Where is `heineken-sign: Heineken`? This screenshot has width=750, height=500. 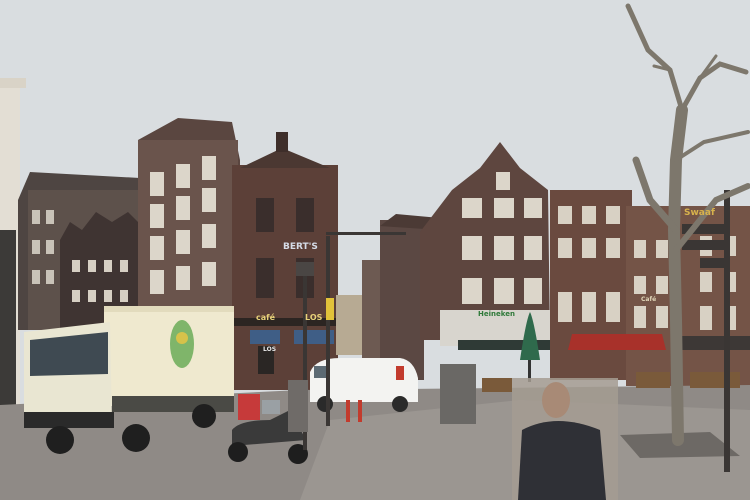
heineken-sign: Heineken is located at coordinates (496, 314).